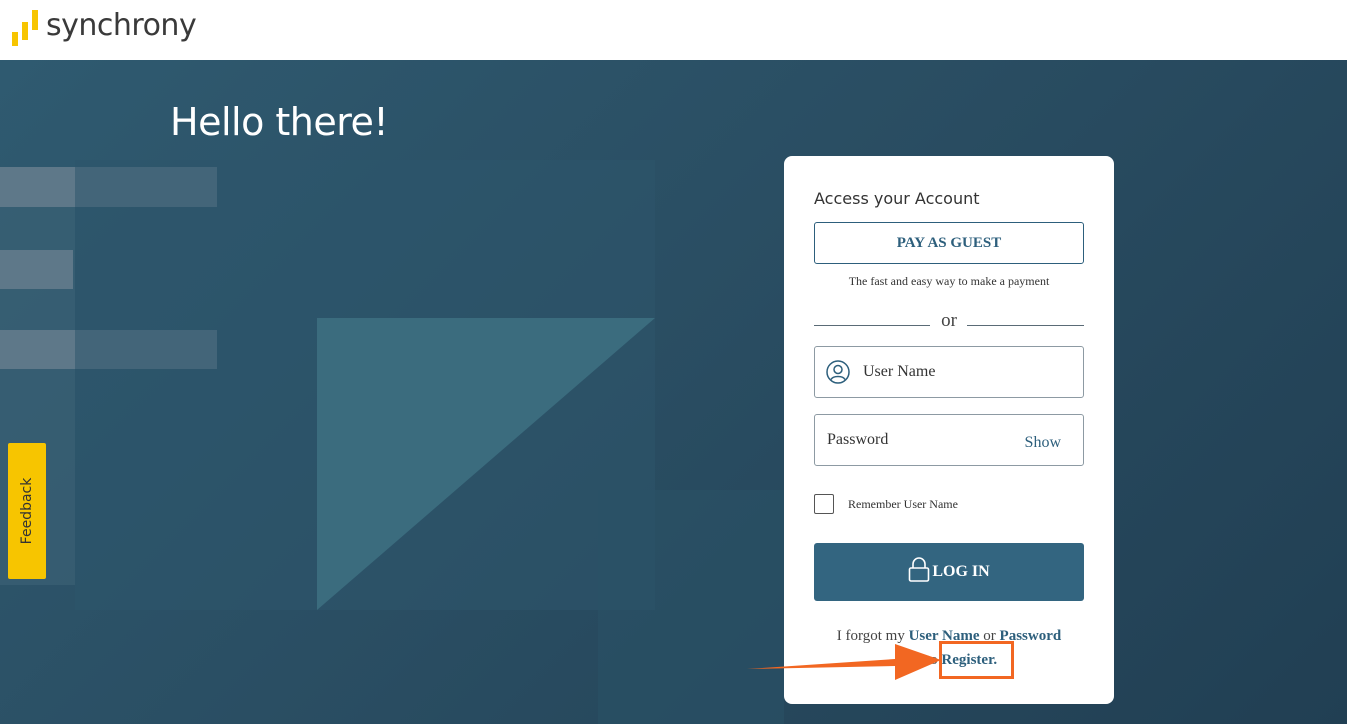 The image size is (1347, 724). Describe the element at coordinates (858, 439) in the screenshot. I see `password-placeholder: Password` at that location.